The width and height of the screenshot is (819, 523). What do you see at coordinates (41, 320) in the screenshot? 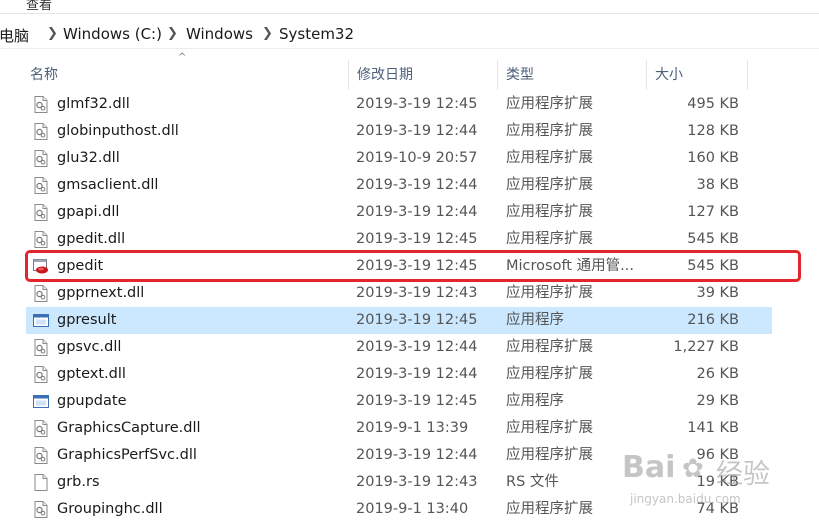
I see `exe-app-icon` at bounding box center [41, 320].